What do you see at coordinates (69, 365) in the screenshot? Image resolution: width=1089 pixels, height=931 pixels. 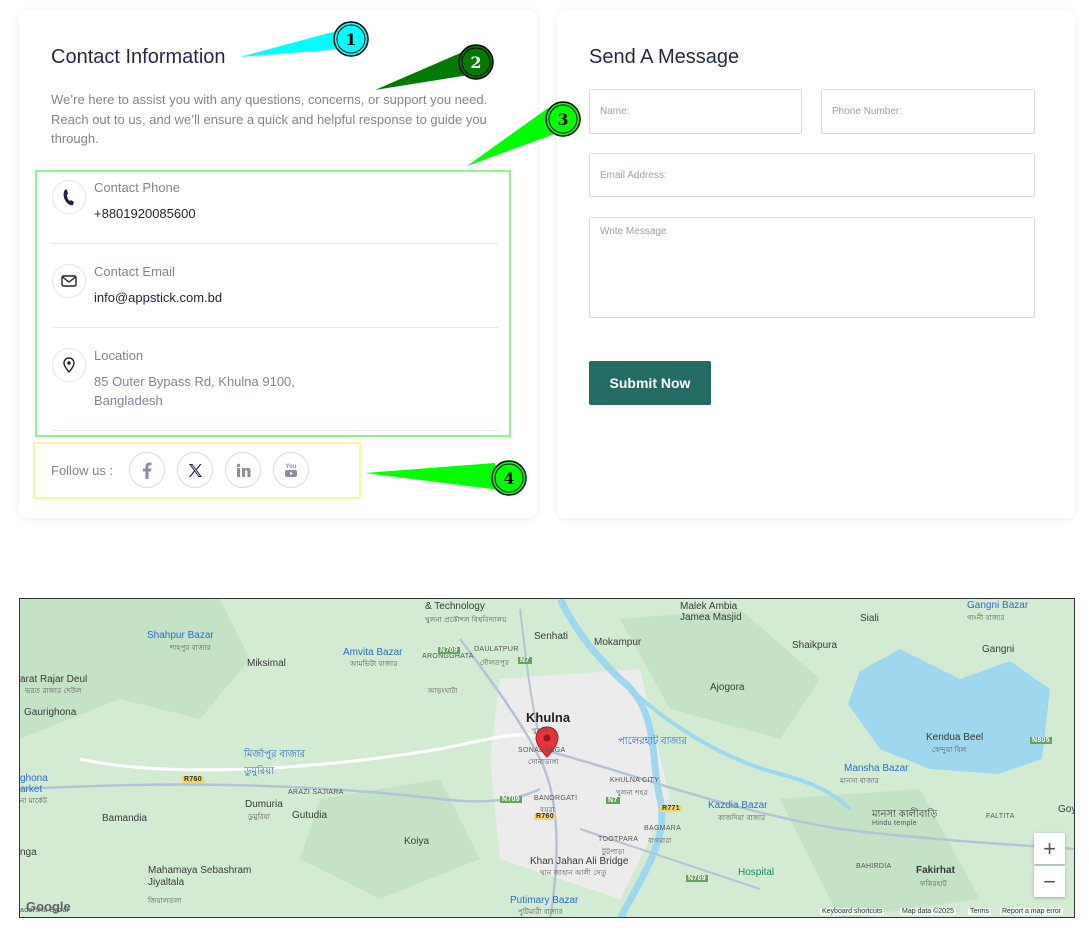 I see `location-pin-icon` at bounding box center [69, 365].